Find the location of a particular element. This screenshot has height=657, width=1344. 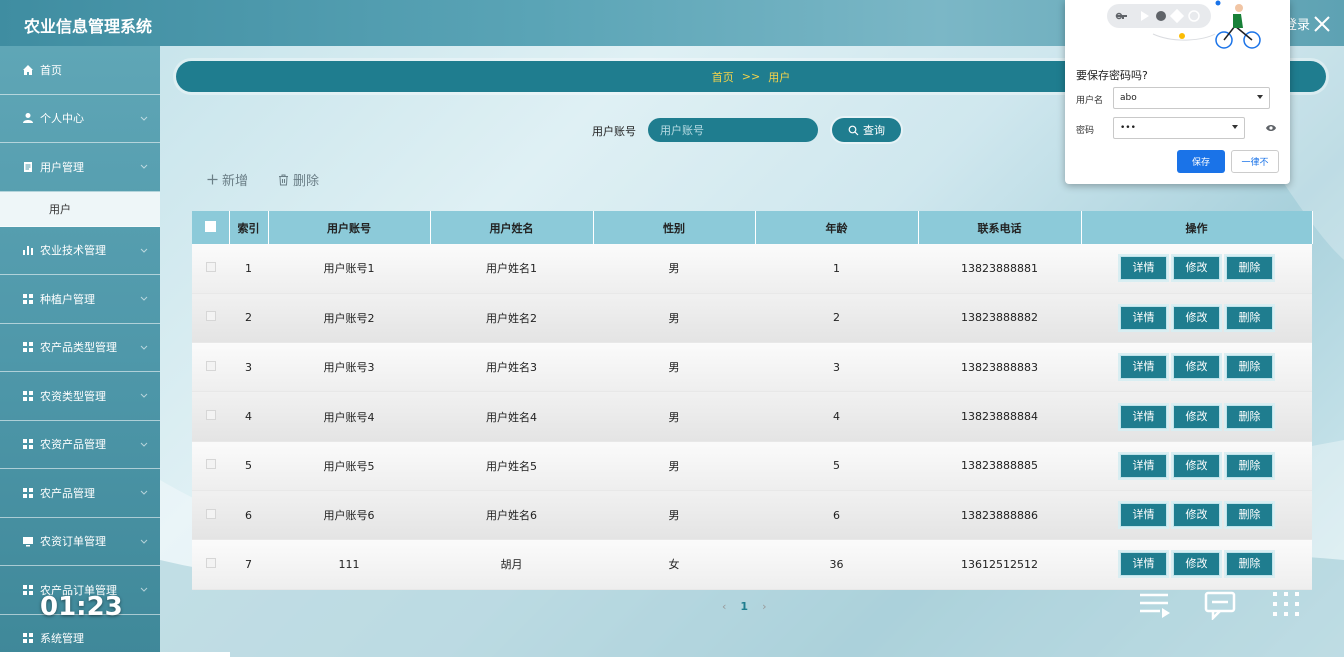

sidebar-subitem-user: 用户 is located at coordinates (80, 209).